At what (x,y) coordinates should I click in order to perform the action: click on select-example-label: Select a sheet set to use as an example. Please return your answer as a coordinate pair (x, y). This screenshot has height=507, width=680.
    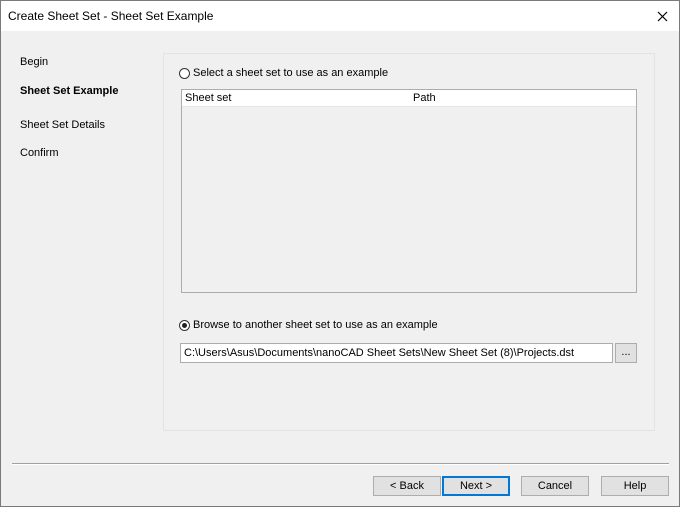
    Looking at the image, I should click on (291, 73).